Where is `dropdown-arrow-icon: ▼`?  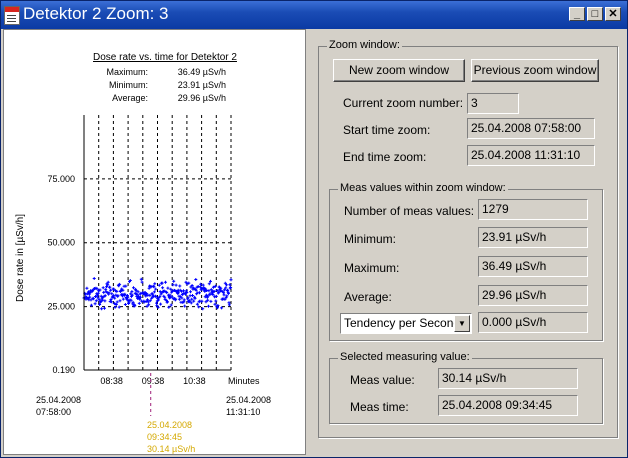 dropdown-arrow-icon: ▼ is located at coordinates (462, 323).